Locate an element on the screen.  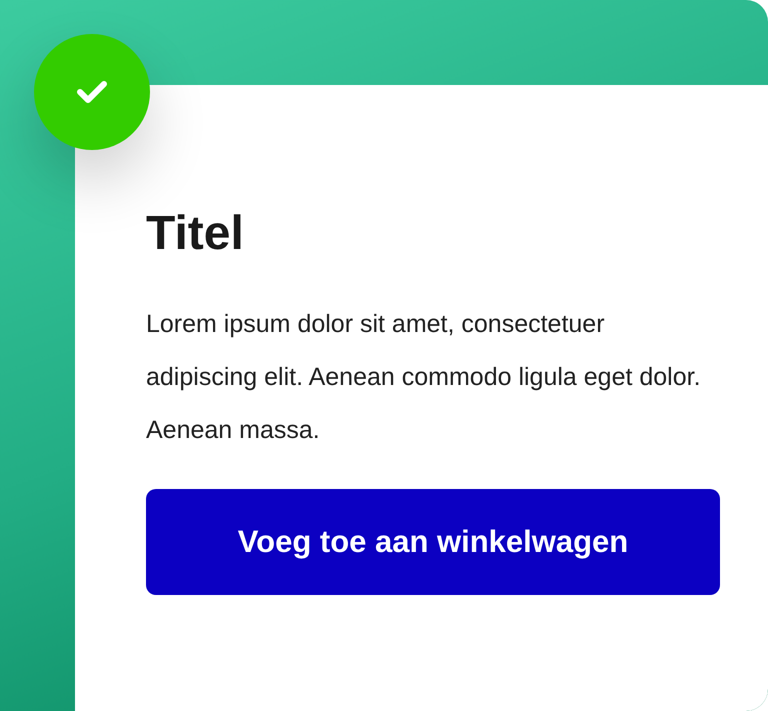
card-body: Lorem ipsum dolor sit amet, consectetuer adipiscing elit. Aenean commodo ligula eget dolor. Aenean massa. is located at coordinates (424, 377).